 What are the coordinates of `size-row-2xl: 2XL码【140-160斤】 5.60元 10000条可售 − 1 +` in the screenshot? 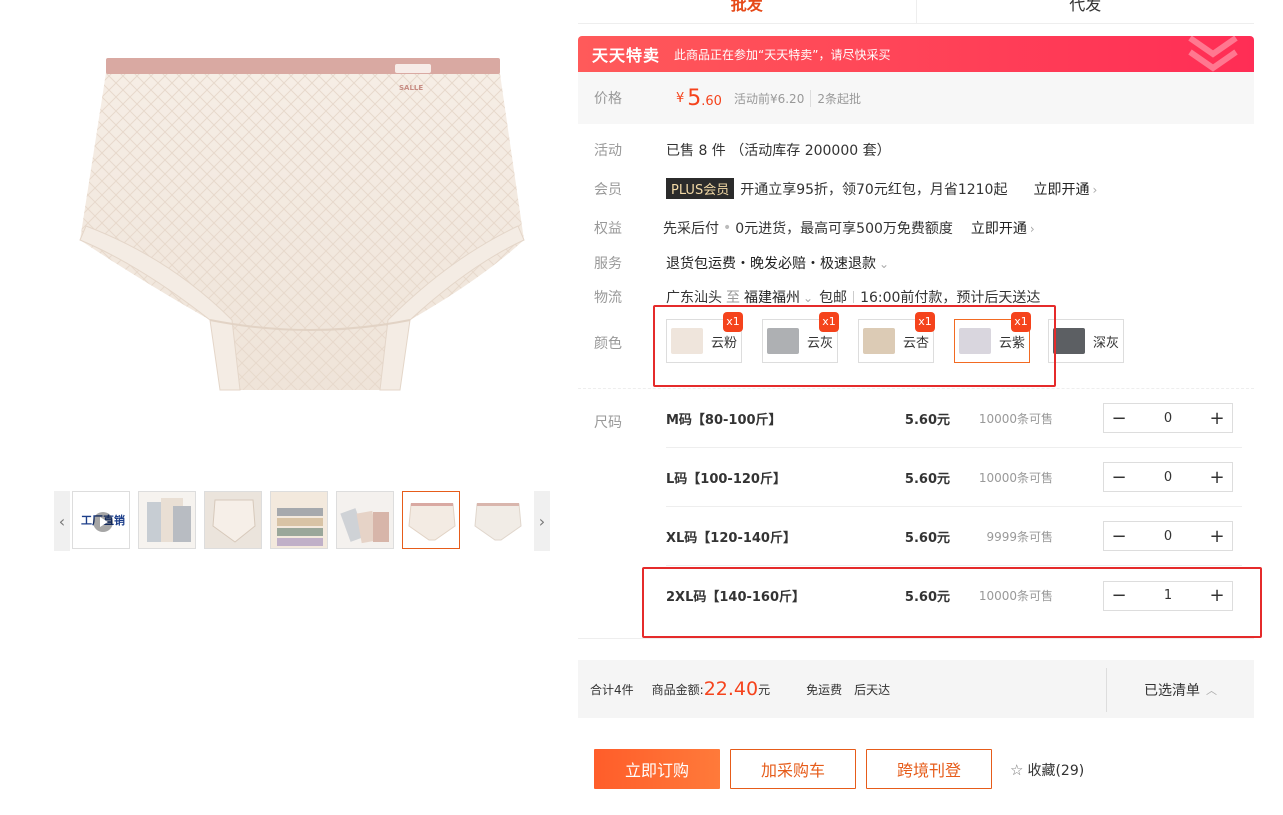 It's located at (954, 595).